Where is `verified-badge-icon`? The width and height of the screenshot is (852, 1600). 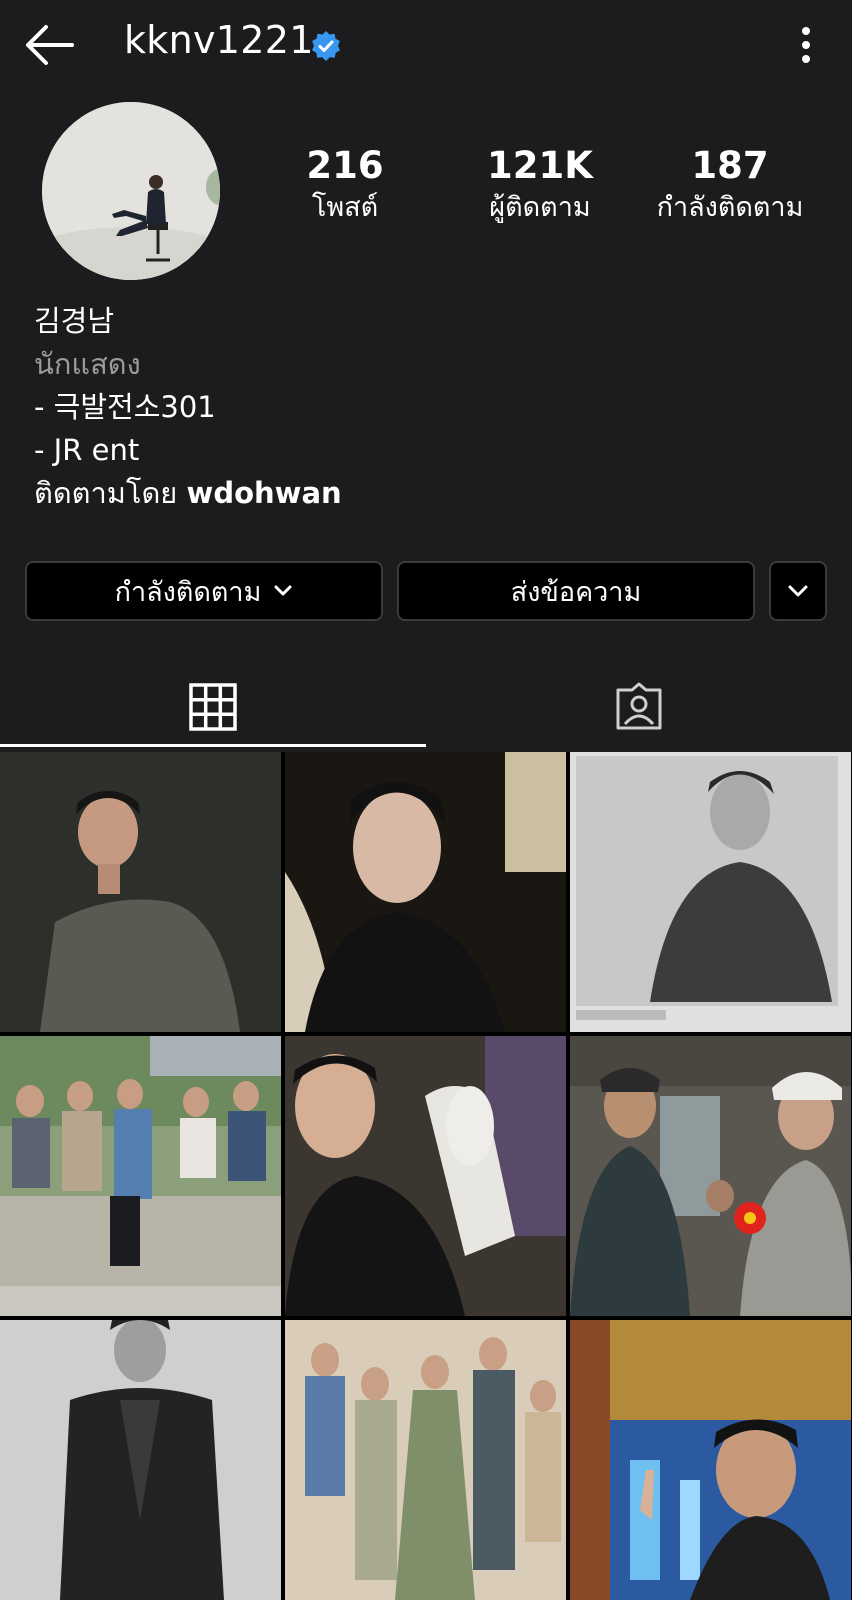 verified-badge-icon is located at coordinates (326, 46).